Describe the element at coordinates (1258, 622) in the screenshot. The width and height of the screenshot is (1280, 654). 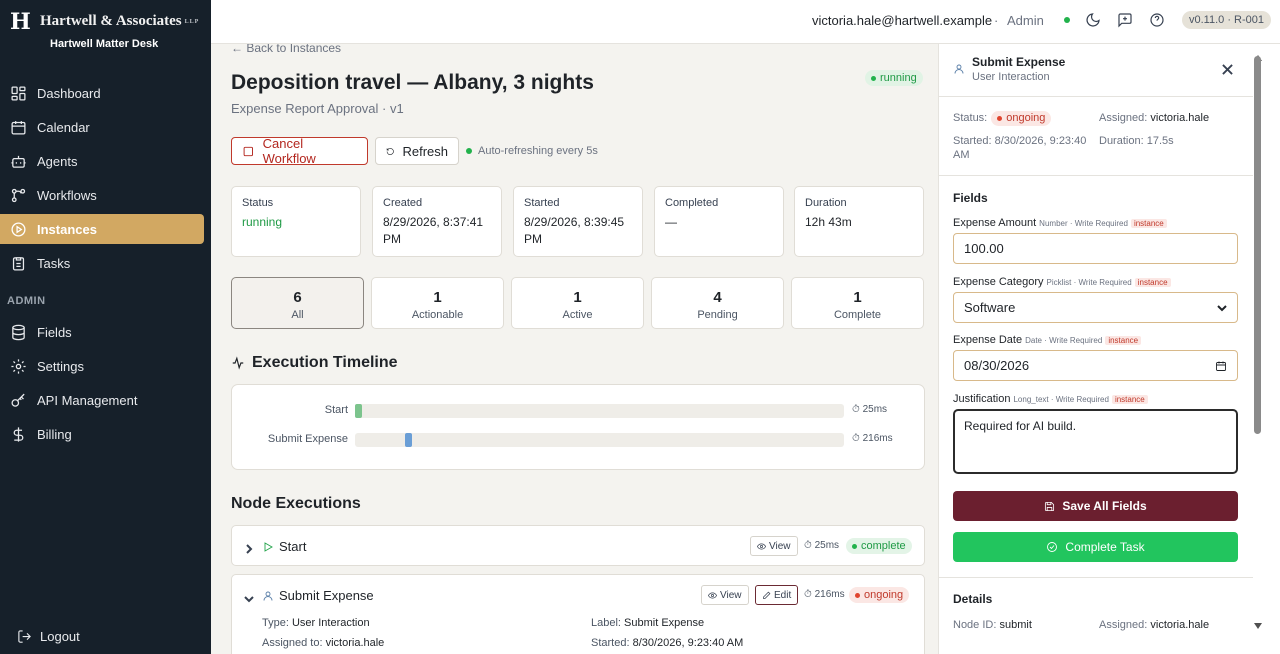
I see `scroll-down-arrow` at that location.